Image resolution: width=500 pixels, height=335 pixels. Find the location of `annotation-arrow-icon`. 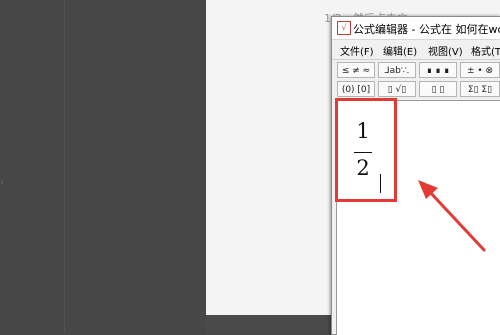

annotation-arrow-icon is located at coordinates (452, 216).